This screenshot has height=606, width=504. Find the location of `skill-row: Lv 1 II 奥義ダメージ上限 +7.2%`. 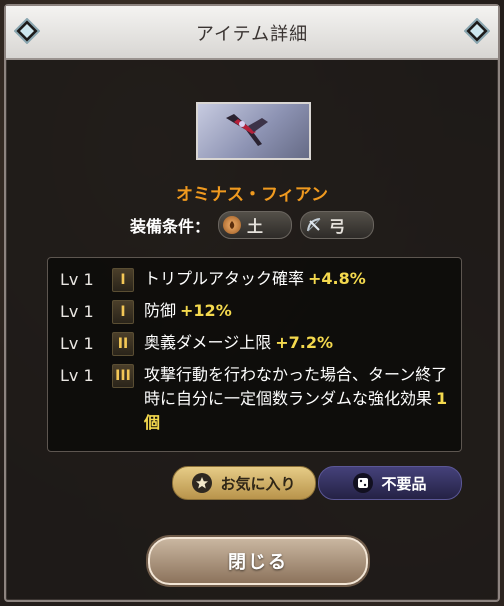

skill-row: Lv 1 II 奥義ダメージ上限 +7.2% is located at coordinates (254, 344).